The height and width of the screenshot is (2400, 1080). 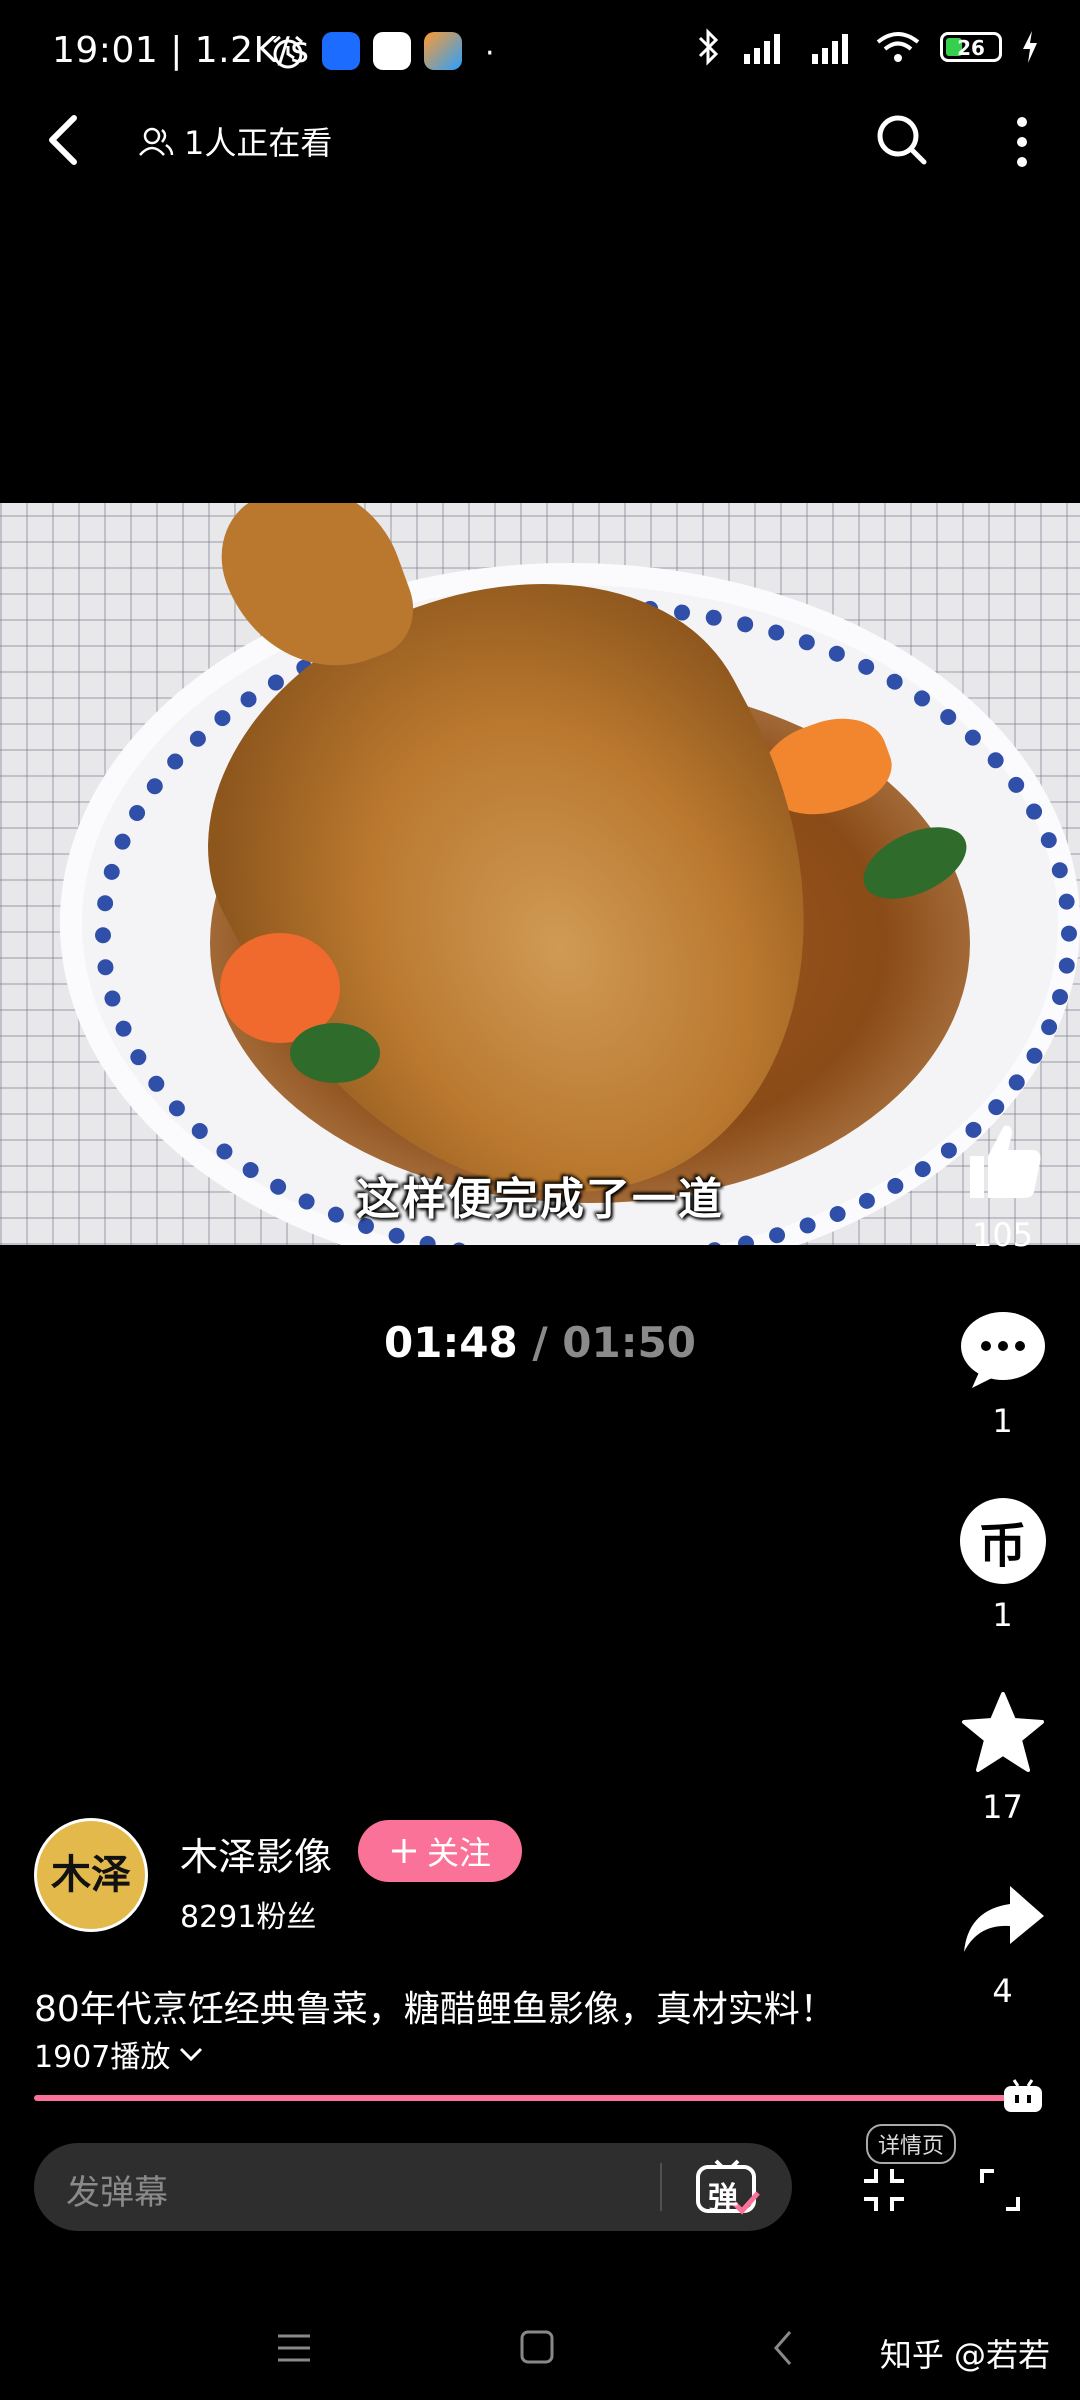 What do you see at coordinates (102, 2057) in the screenshot?
I see `play-count: 1907播放` at bounding box center [102, 2057].